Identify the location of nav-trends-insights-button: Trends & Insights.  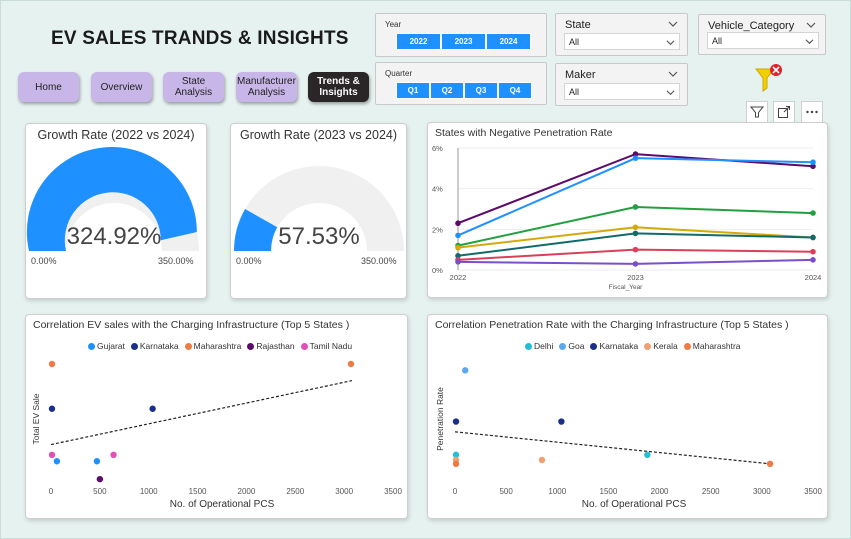
(338, 87).